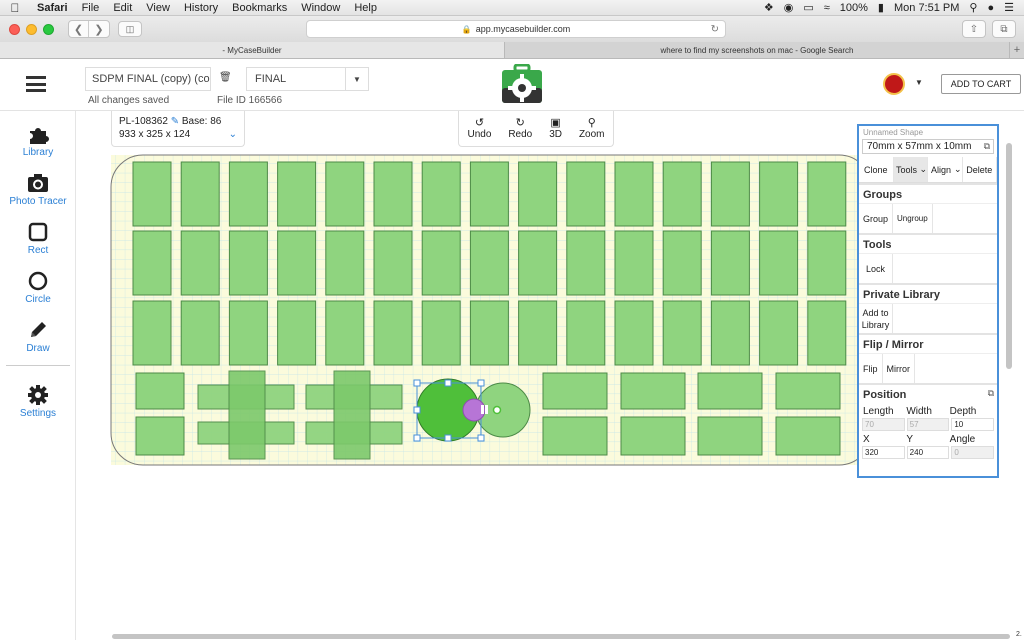 The height and width of the screenshot is (640, 1024). Describe the element at coordinates (175, 121) in the screenshot. I see `edit-pencil-icon: ✎` at that location.